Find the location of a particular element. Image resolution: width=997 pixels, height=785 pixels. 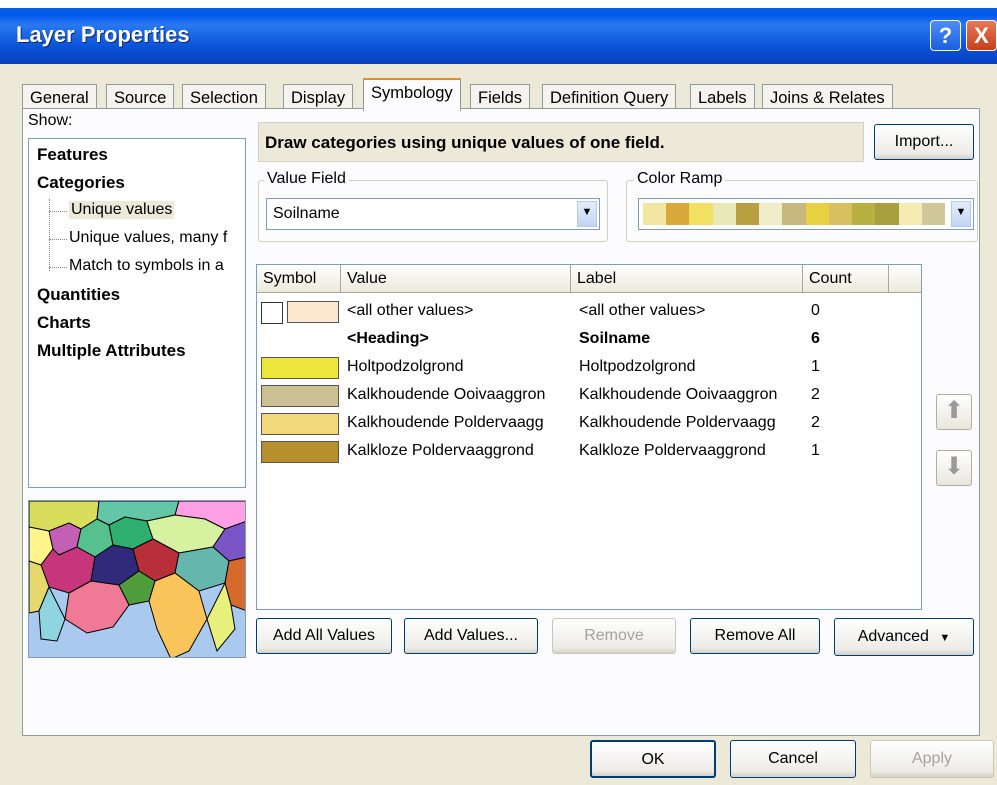

label-cell: Kalkhoudende Ooivaaggron is located at coordinates (678, 395).